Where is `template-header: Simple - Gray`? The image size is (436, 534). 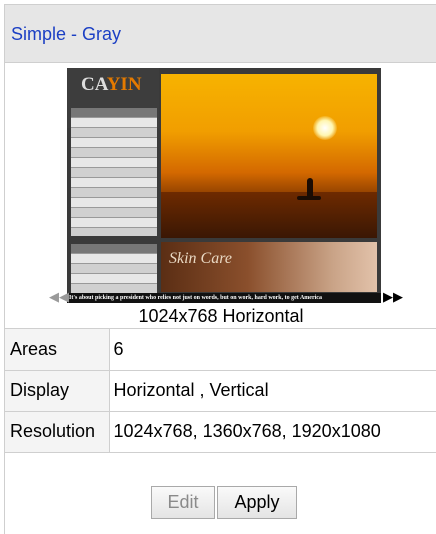
template-header: Simple - Gray is located at coordinates (220, 34).